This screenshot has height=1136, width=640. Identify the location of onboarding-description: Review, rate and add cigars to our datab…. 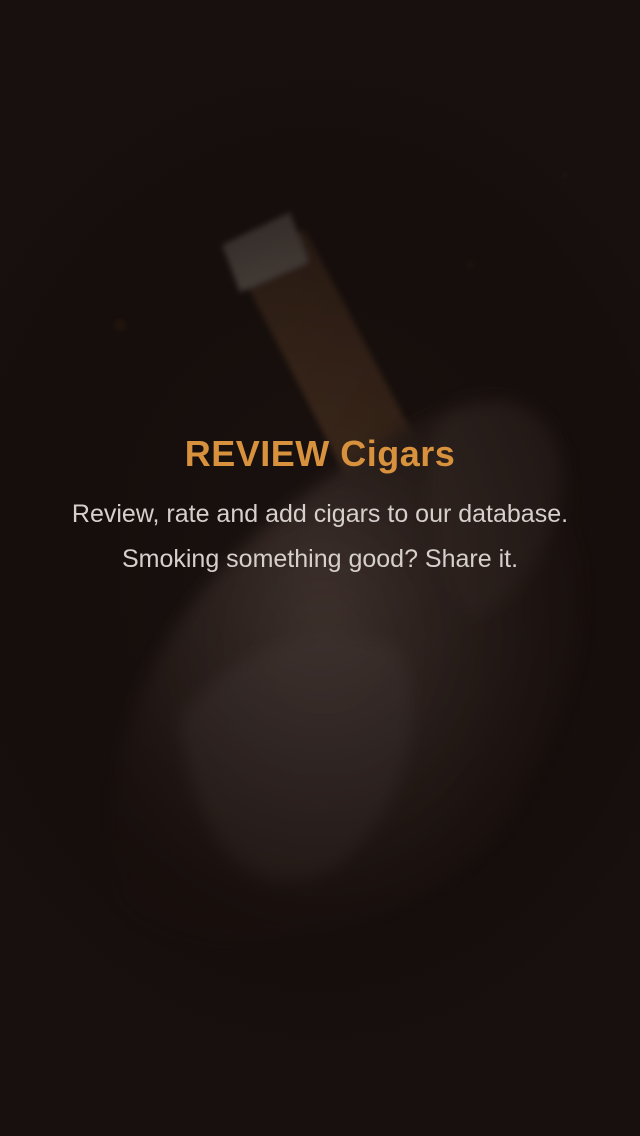
(320, 536).